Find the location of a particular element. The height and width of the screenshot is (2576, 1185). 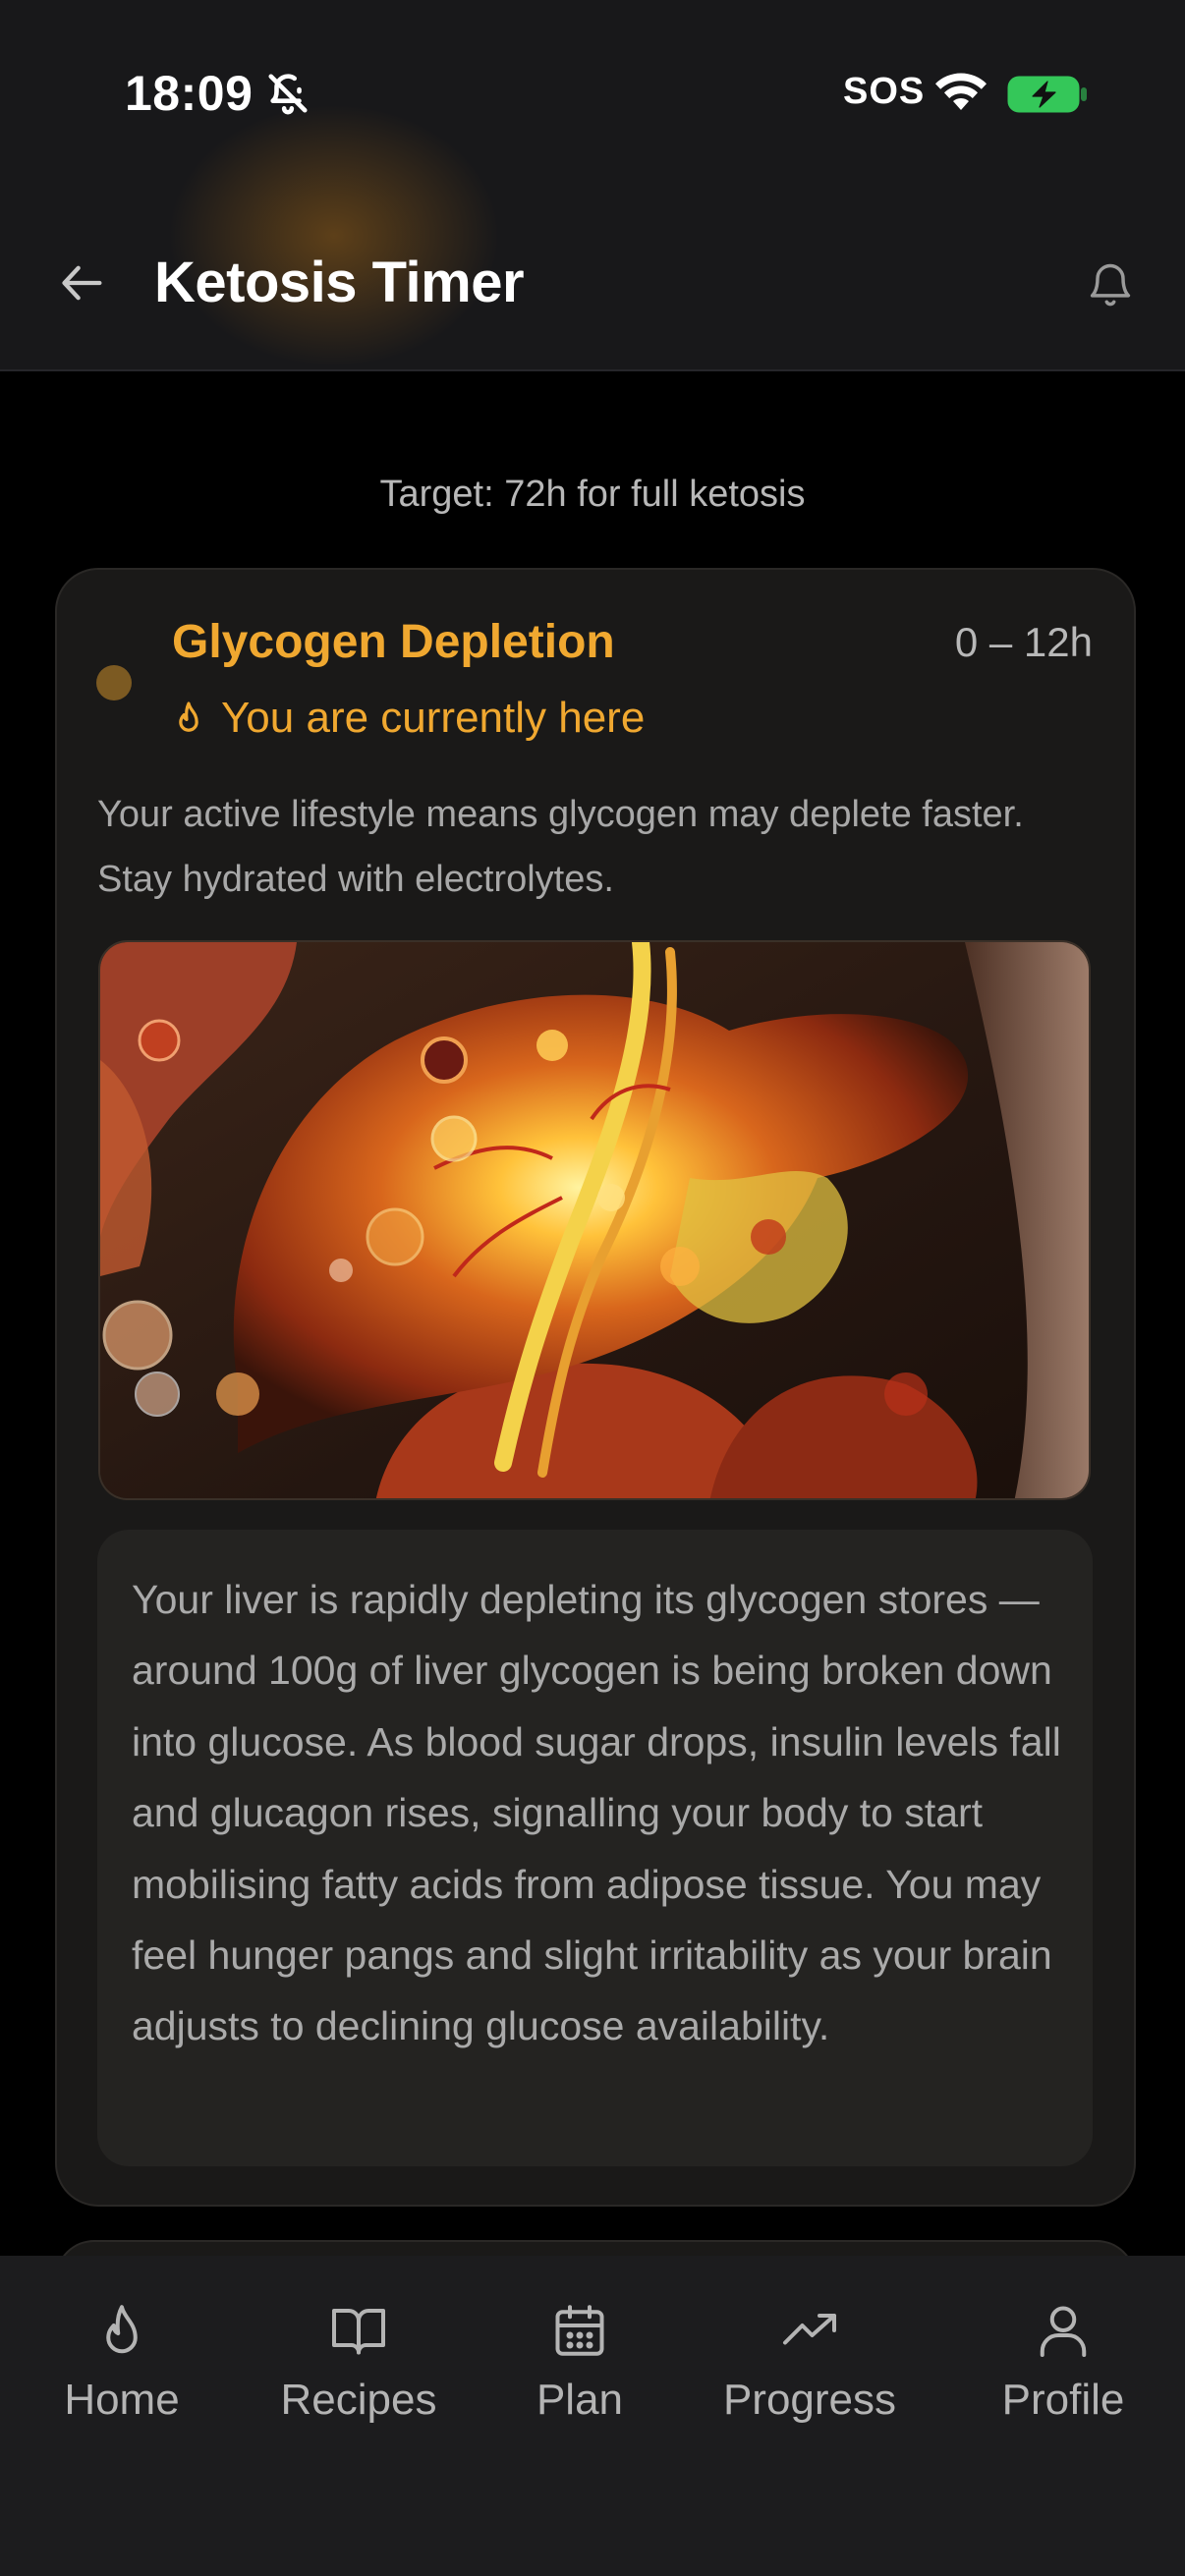

trending-up-icon is located at coordinates (810, 2329).